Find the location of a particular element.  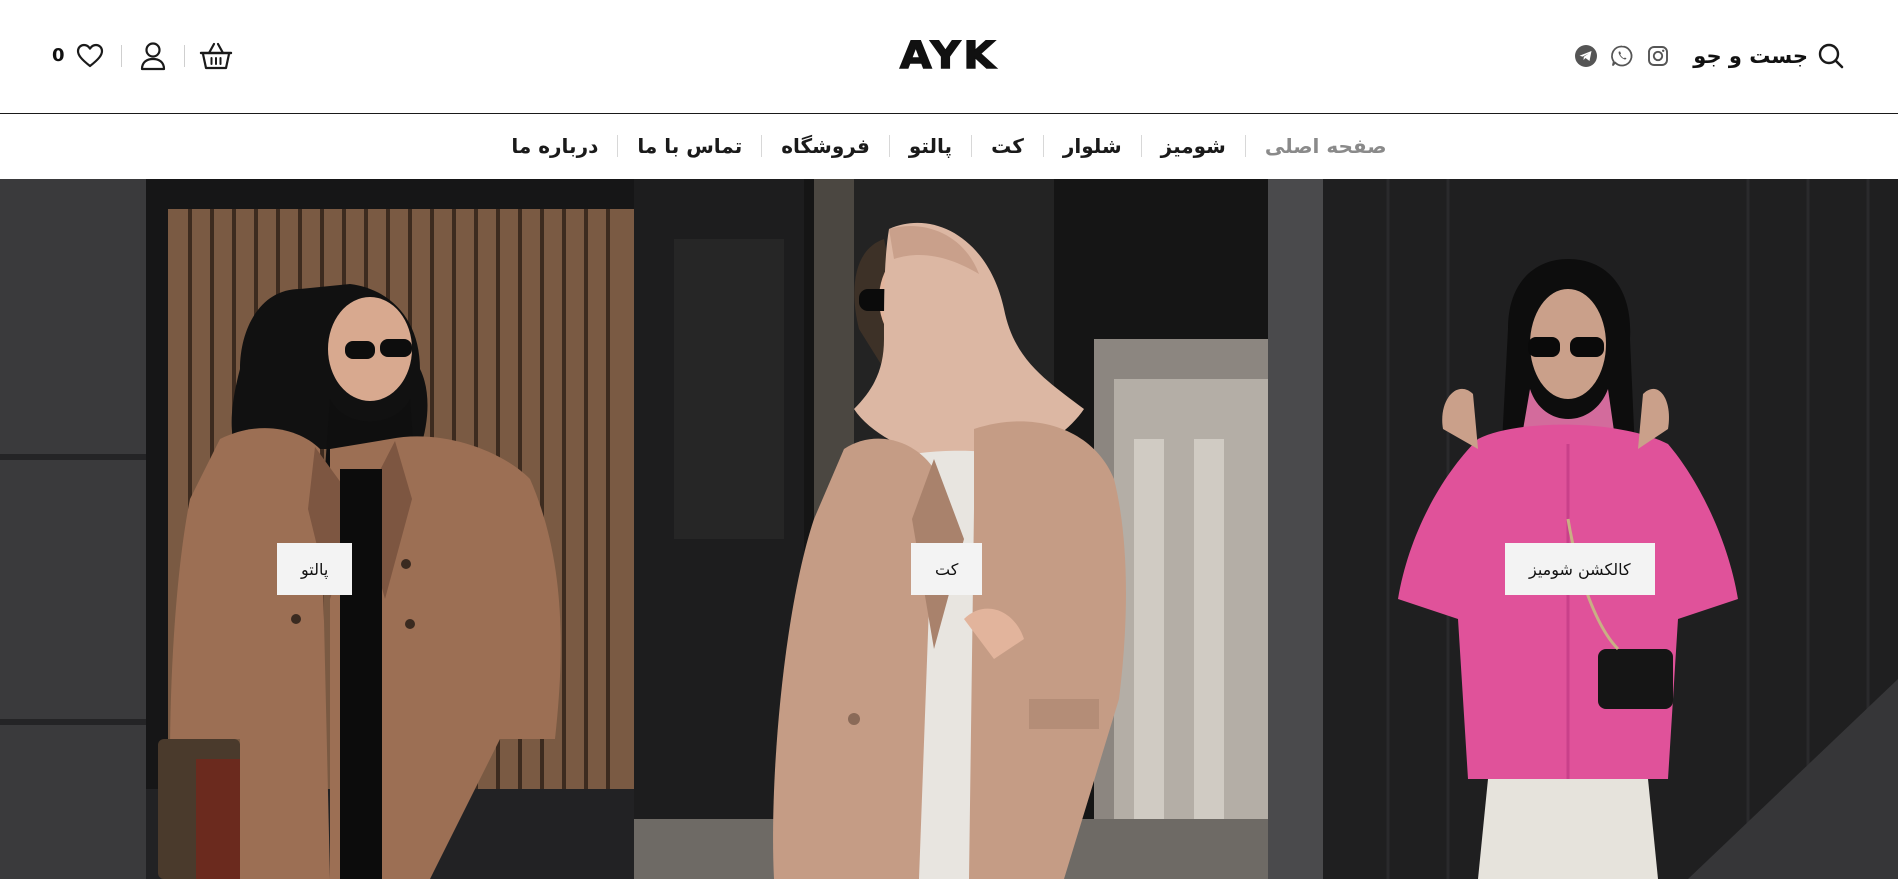

nav-item-about: درباره ما is located at coordinates (554, 146).